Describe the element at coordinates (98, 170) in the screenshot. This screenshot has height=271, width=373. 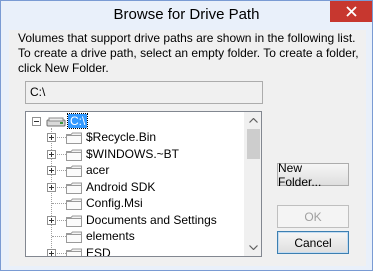
I see `tree-folder-label: acer` at that location.